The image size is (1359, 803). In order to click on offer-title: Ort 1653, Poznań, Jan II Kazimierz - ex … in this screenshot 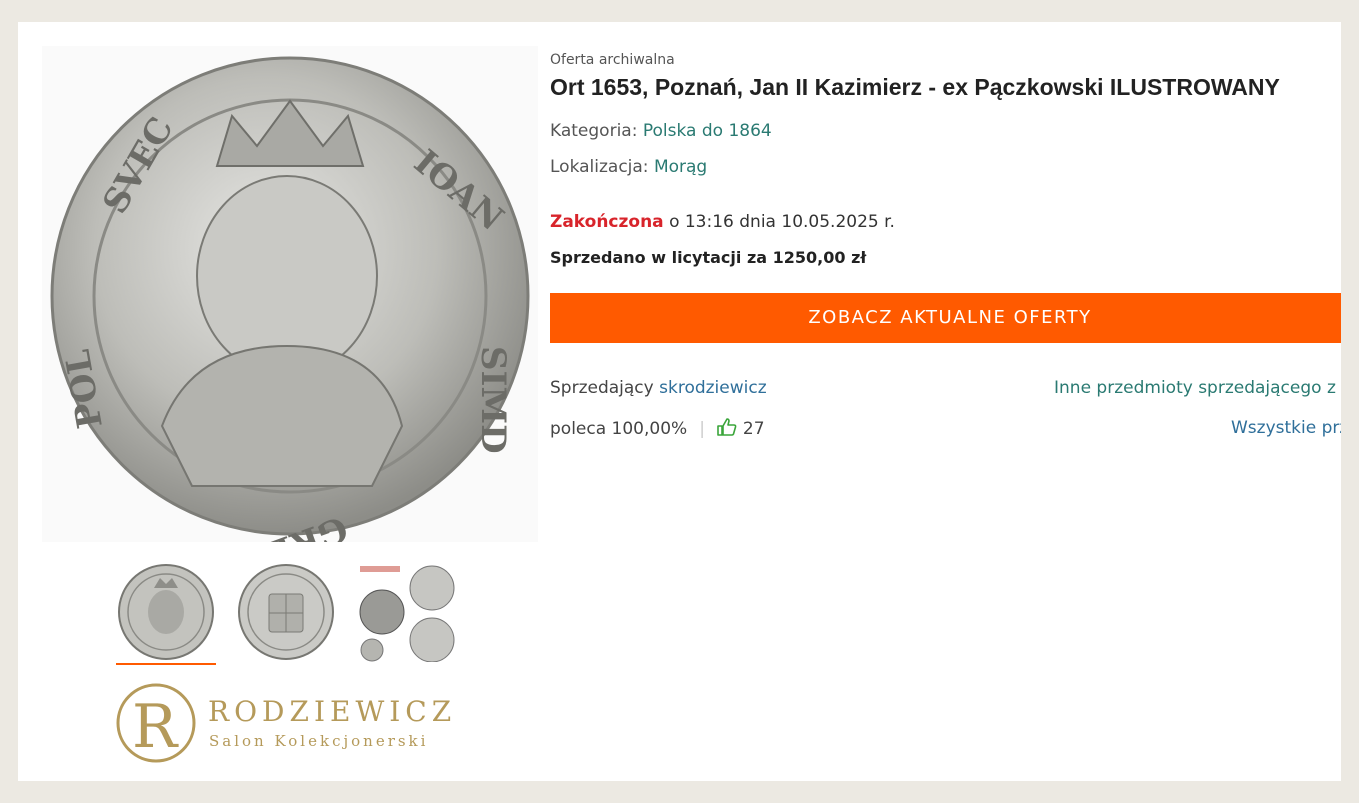, I will do `click(915, 87)`.